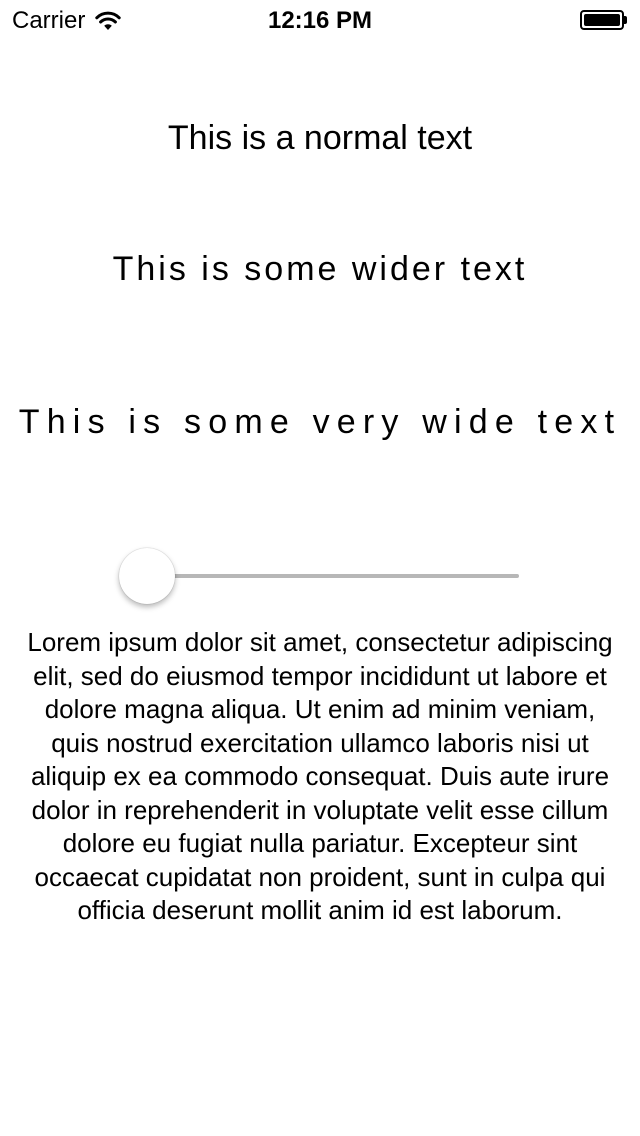  What do you see at coordinates (333, 576) in the screenshot?
I see `slider-track` at bounding box center [333, 576].